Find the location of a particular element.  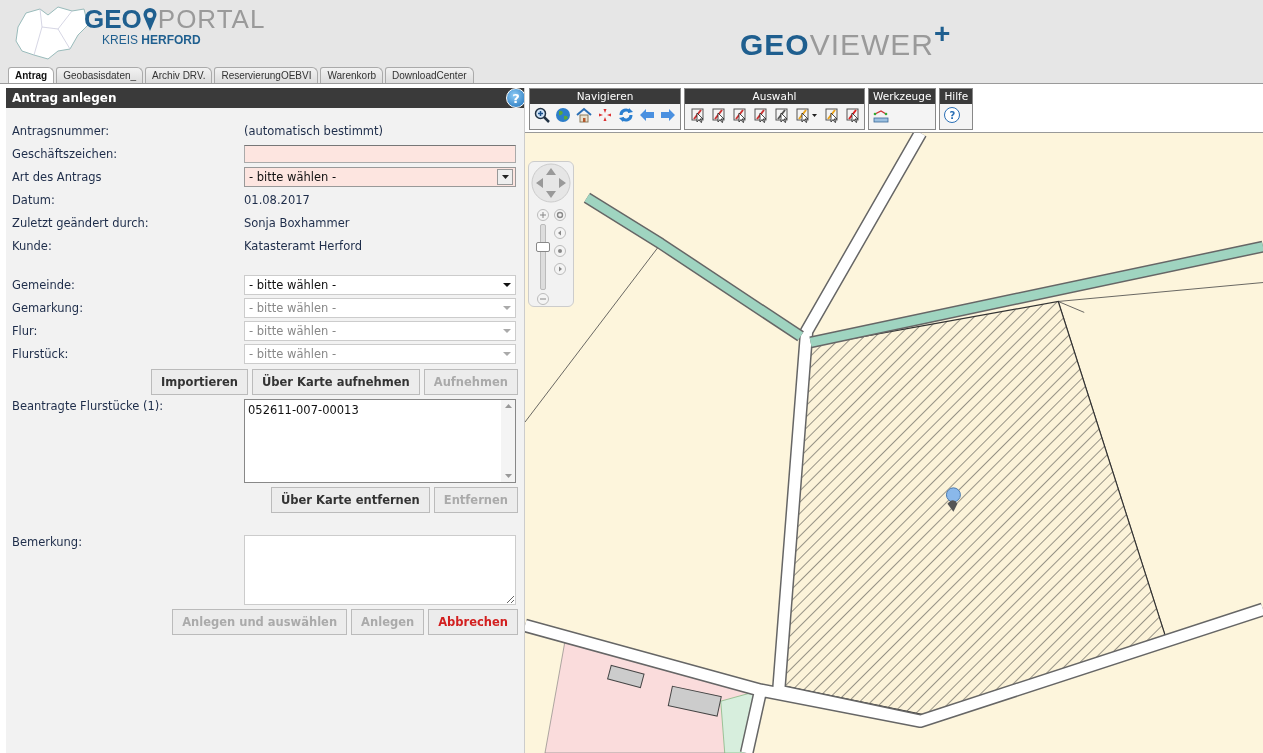

refresh-icon is located at coordinates (626, 115).